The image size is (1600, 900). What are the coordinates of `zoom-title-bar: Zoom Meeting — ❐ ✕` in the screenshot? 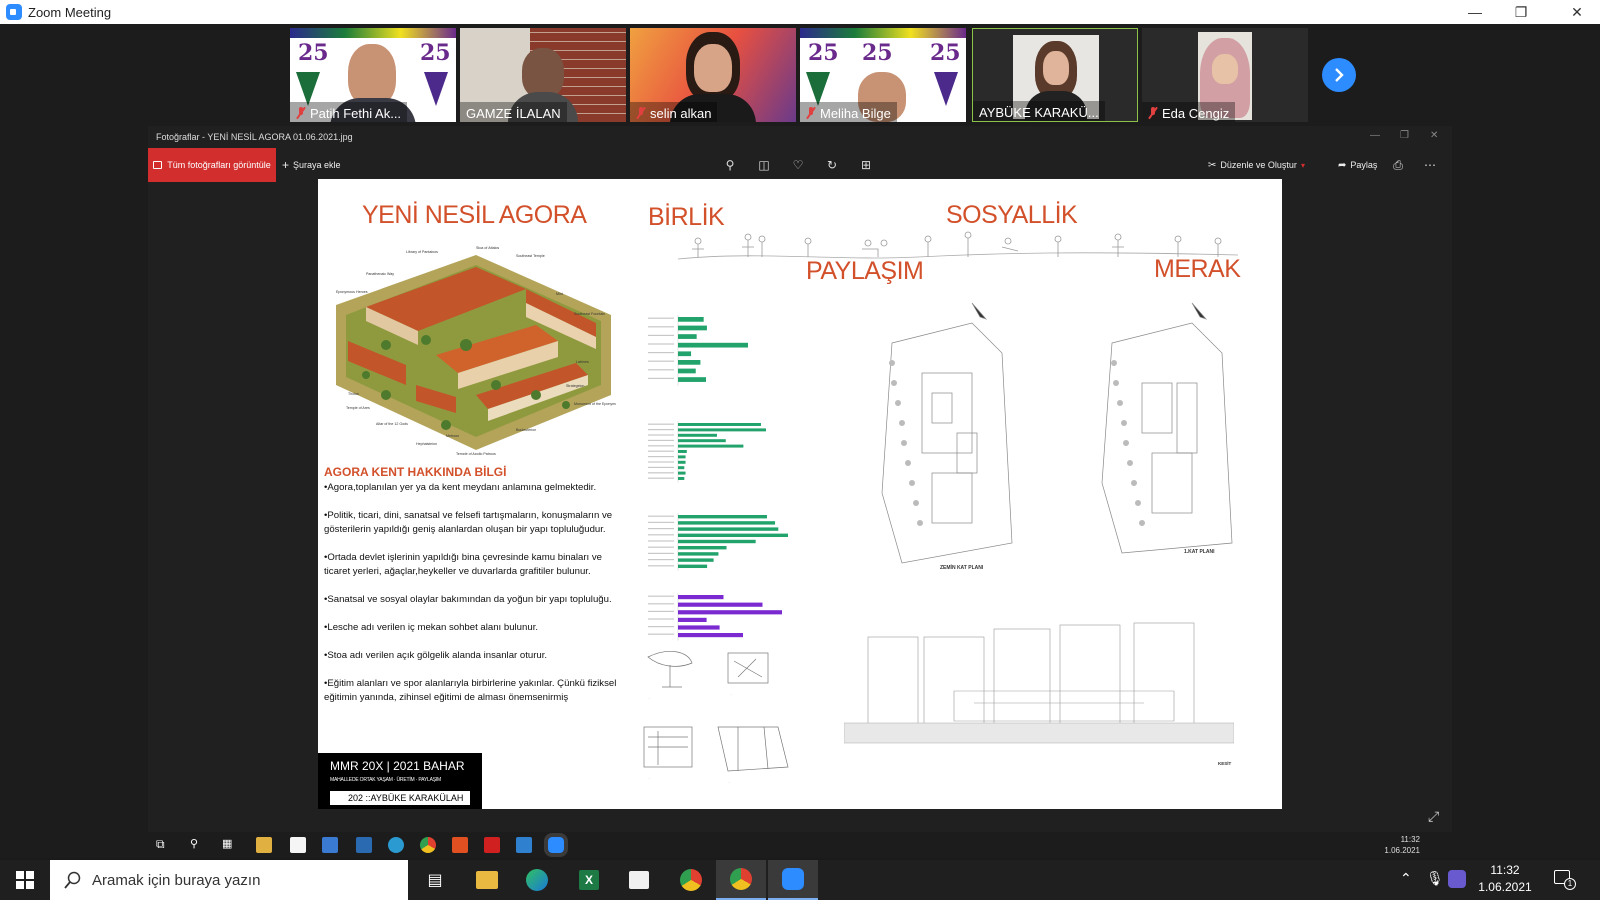 It's located at (800, 12).